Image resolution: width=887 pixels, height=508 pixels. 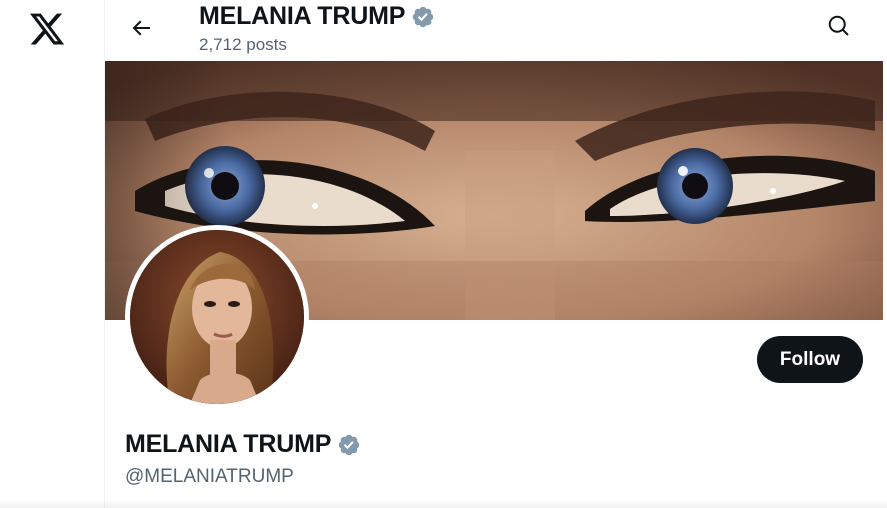 I want to click on profile-display-name: MELANIA TRUMP, so click(x=228, y=444).